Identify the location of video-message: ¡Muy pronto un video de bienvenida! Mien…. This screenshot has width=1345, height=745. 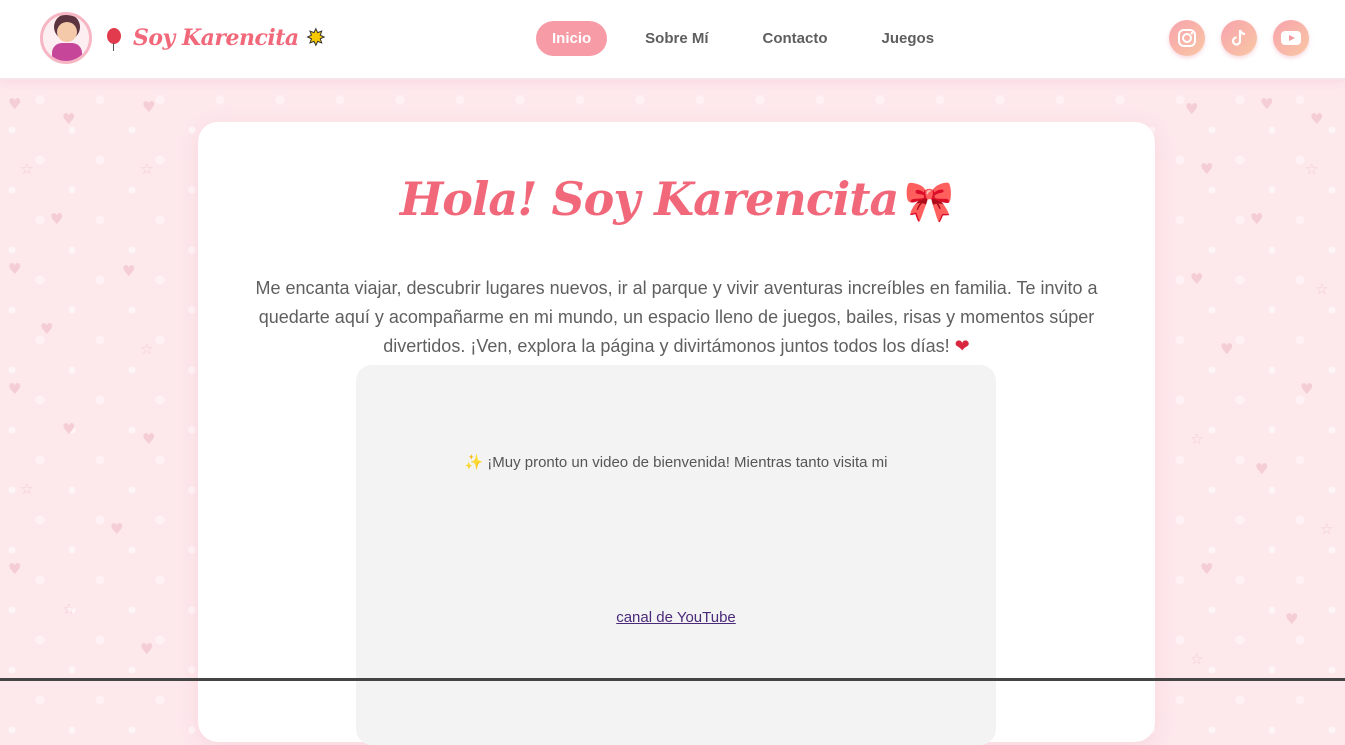
(687, 462).